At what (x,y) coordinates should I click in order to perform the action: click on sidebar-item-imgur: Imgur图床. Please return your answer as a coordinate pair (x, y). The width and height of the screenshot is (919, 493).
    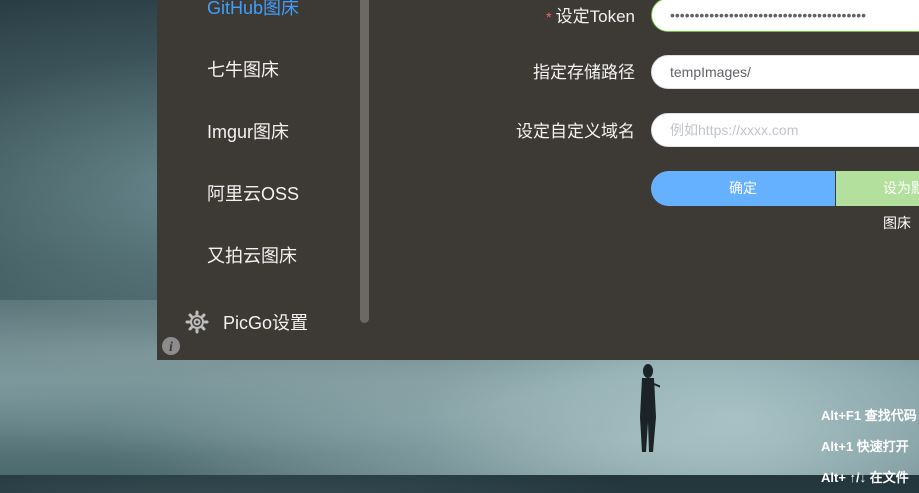
    Looking at the image, I should click on (248, 131).